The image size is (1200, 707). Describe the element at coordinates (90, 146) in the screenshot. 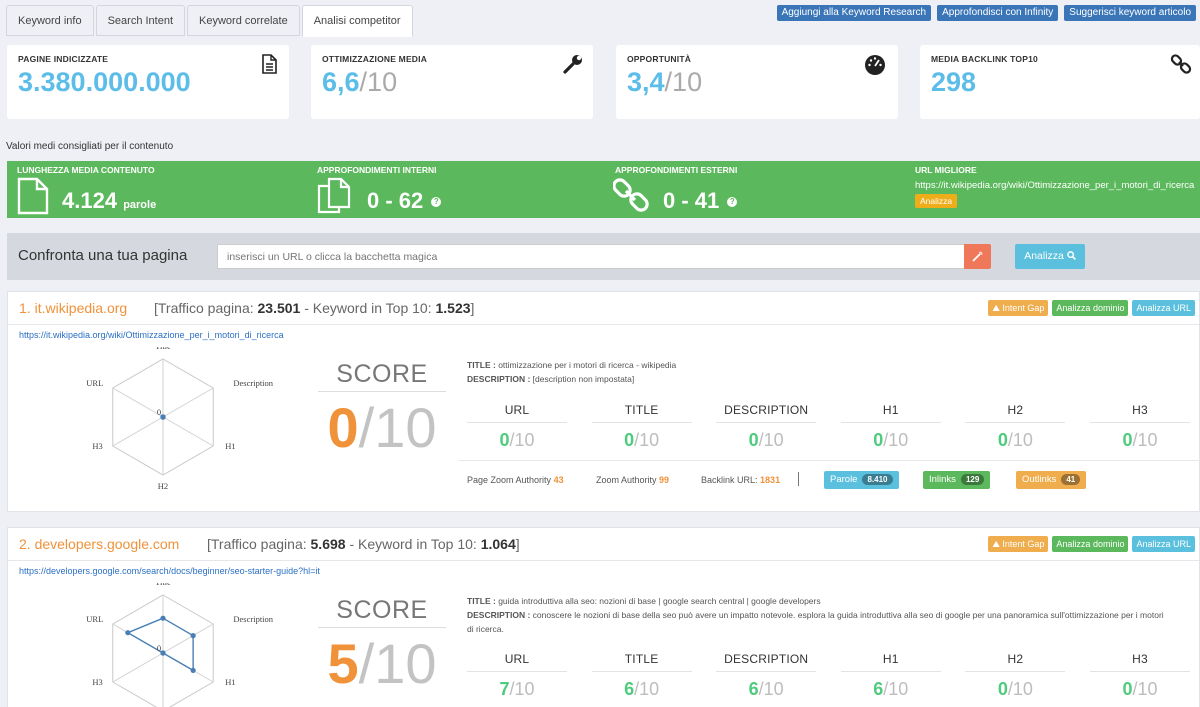

I see `content-subtitle: Valori medi consigliati per il contenuto` at that location.